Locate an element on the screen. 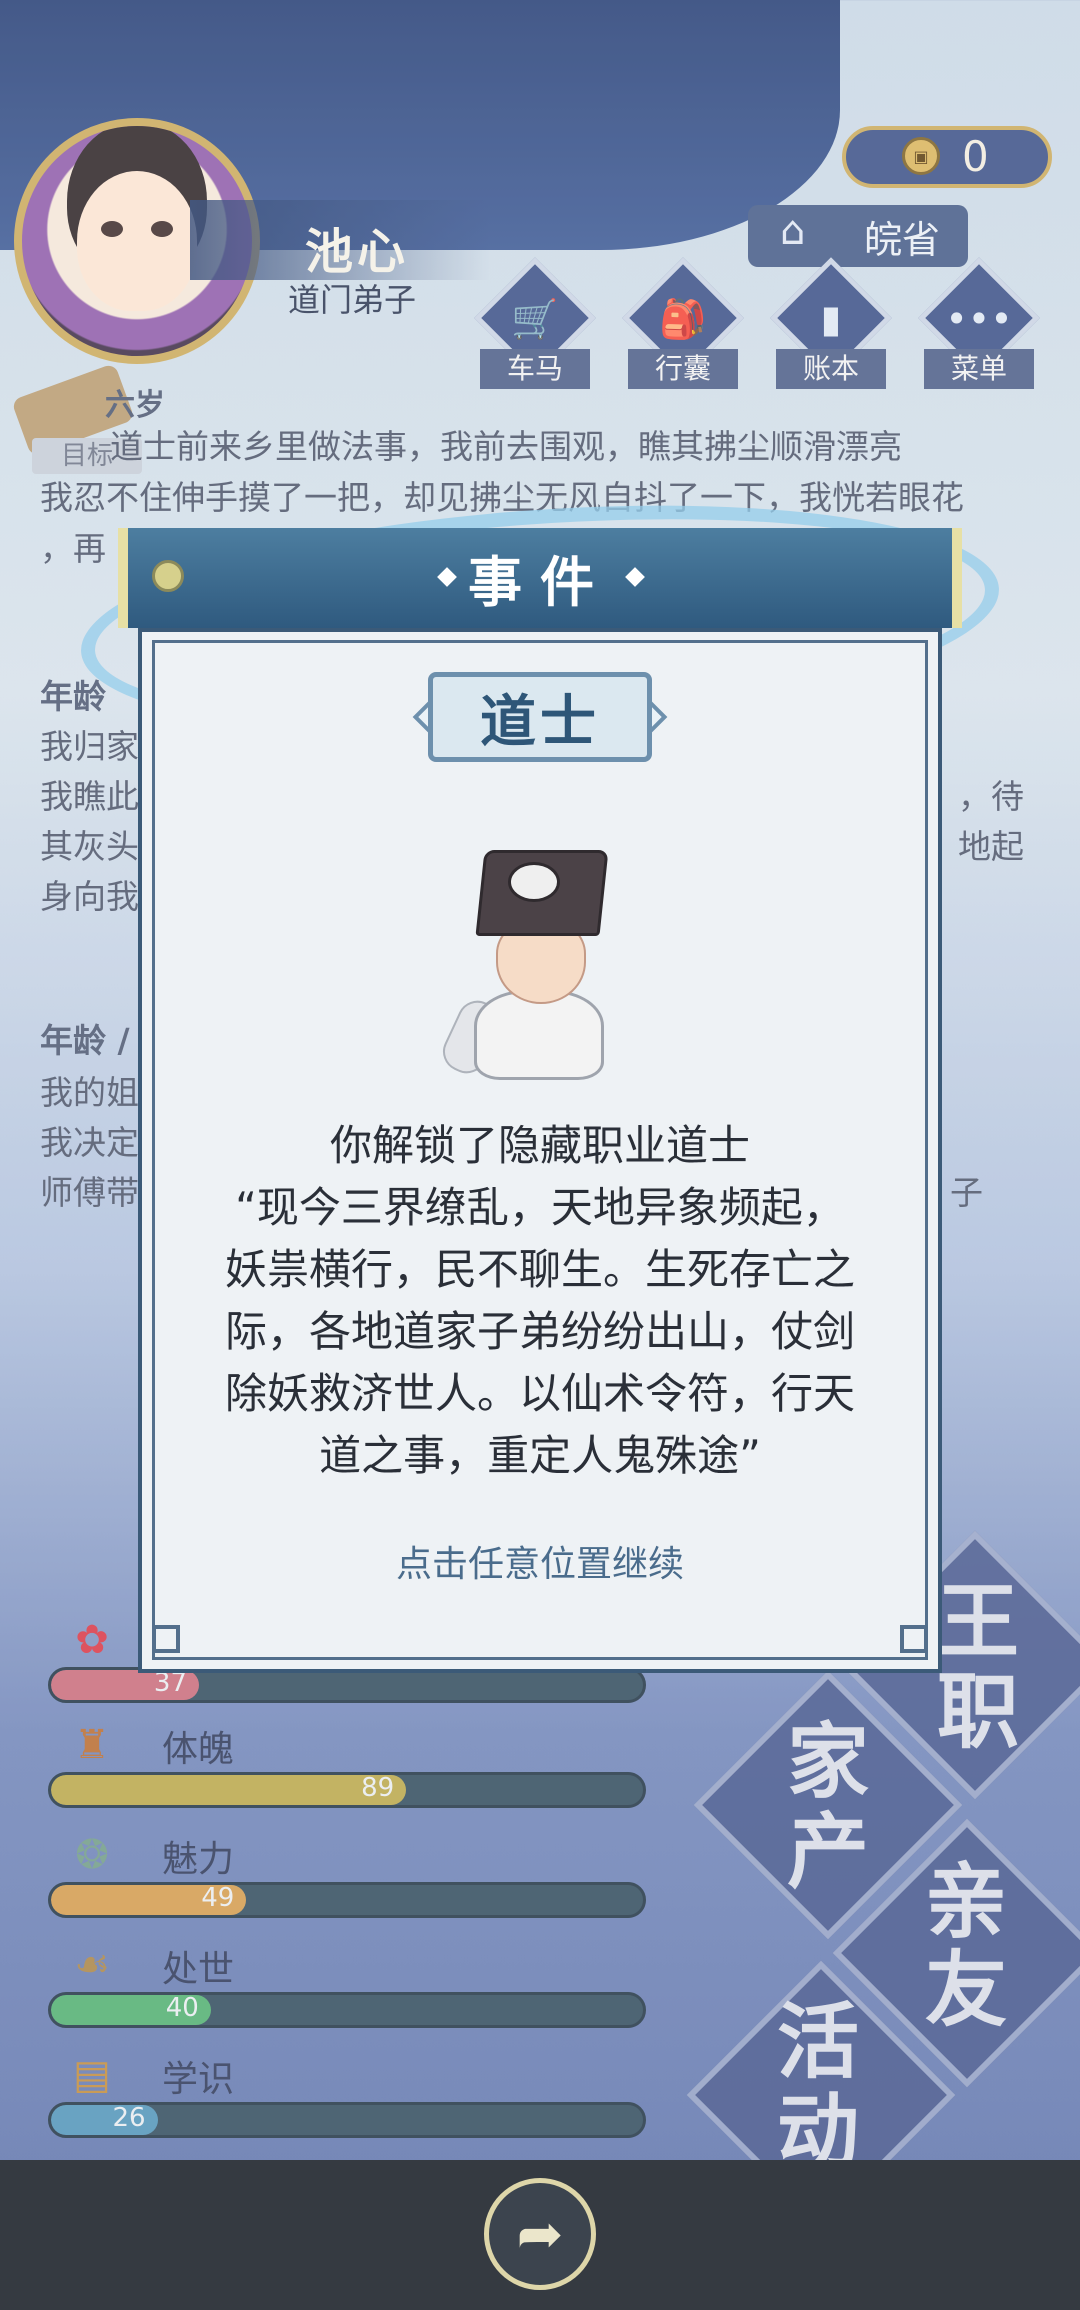  event-line: 你解锁了隐藏职业道士 is located at coordinates (539, 1145).